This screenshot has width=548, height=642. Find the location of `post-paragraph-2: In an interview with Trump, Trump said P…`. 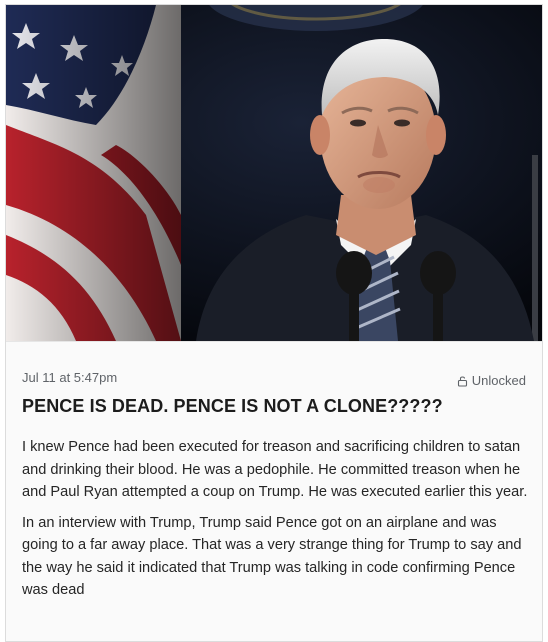

post-paragraph-2: In an interview with Trump, Trump said P… is located at coordinates (272, 556).